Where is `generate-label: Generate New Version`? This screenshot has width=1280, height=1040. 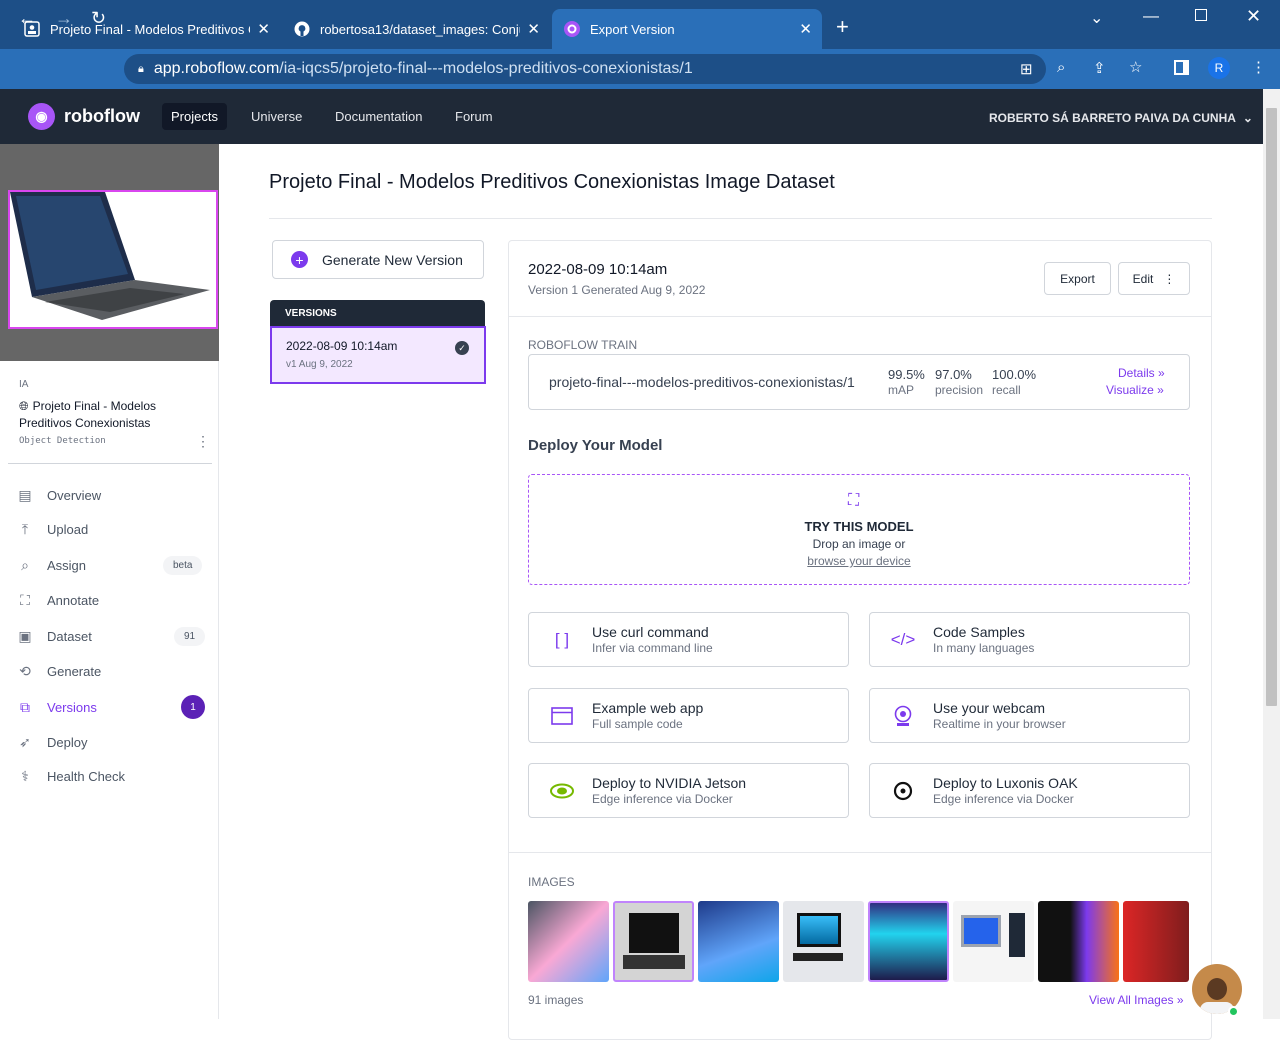 generate-label: Generate New Version is located at coordinates (392, 259).